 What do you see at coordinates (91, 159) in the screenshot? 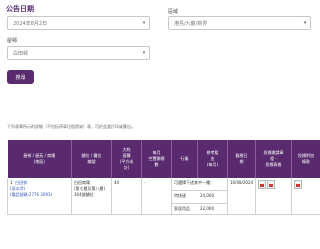
I see `column-header: 舖位 / 攤位 編號` at bounding box center [91, 159].